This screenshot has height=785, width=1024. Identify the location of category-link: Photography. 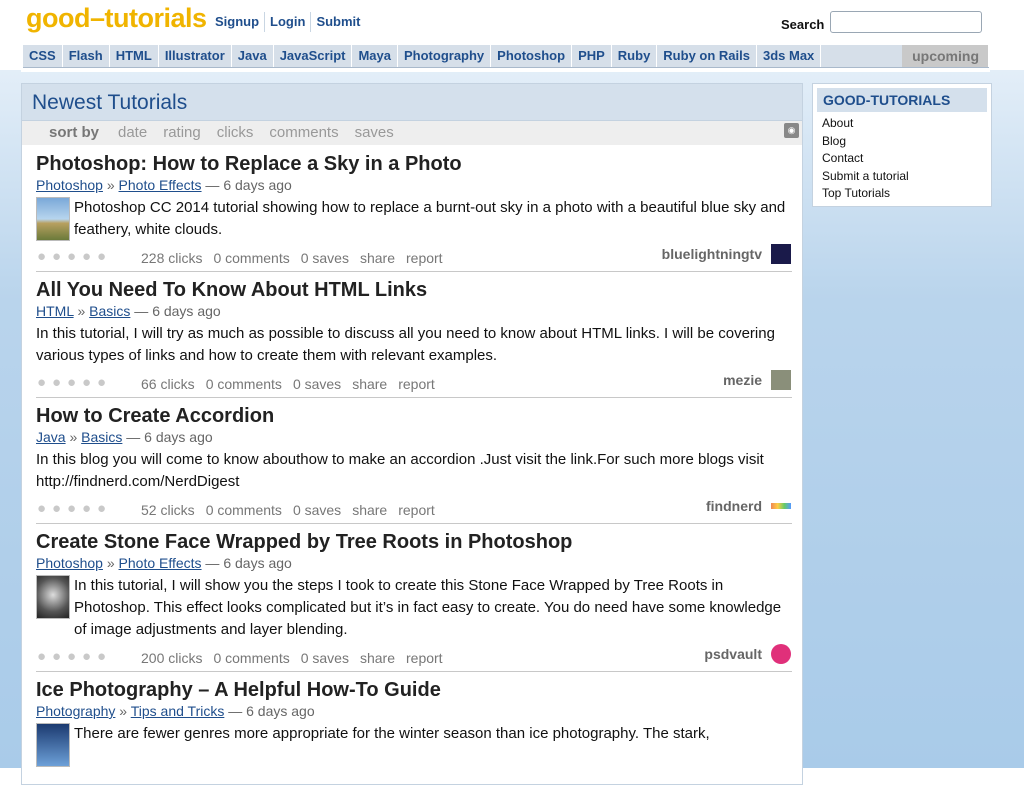
(75, 711).